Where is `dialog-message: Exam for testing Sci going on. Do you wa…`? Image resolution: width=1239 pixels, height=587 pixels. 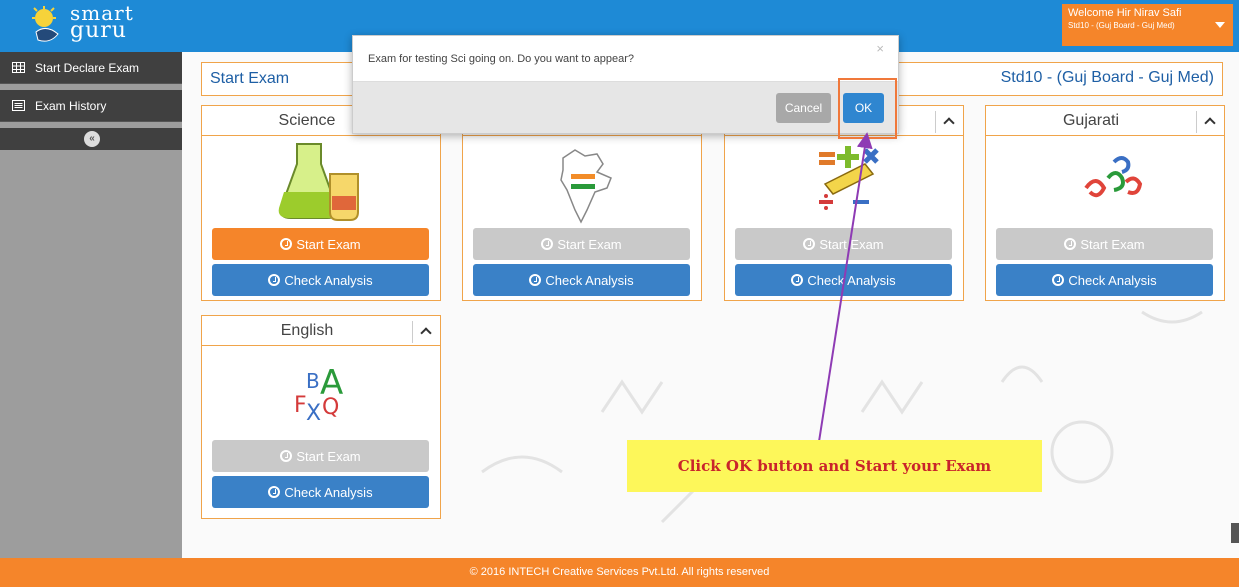
dialog-message: Exam for testing Sci going on. Do you wa… is located at coordinates (501, 59).